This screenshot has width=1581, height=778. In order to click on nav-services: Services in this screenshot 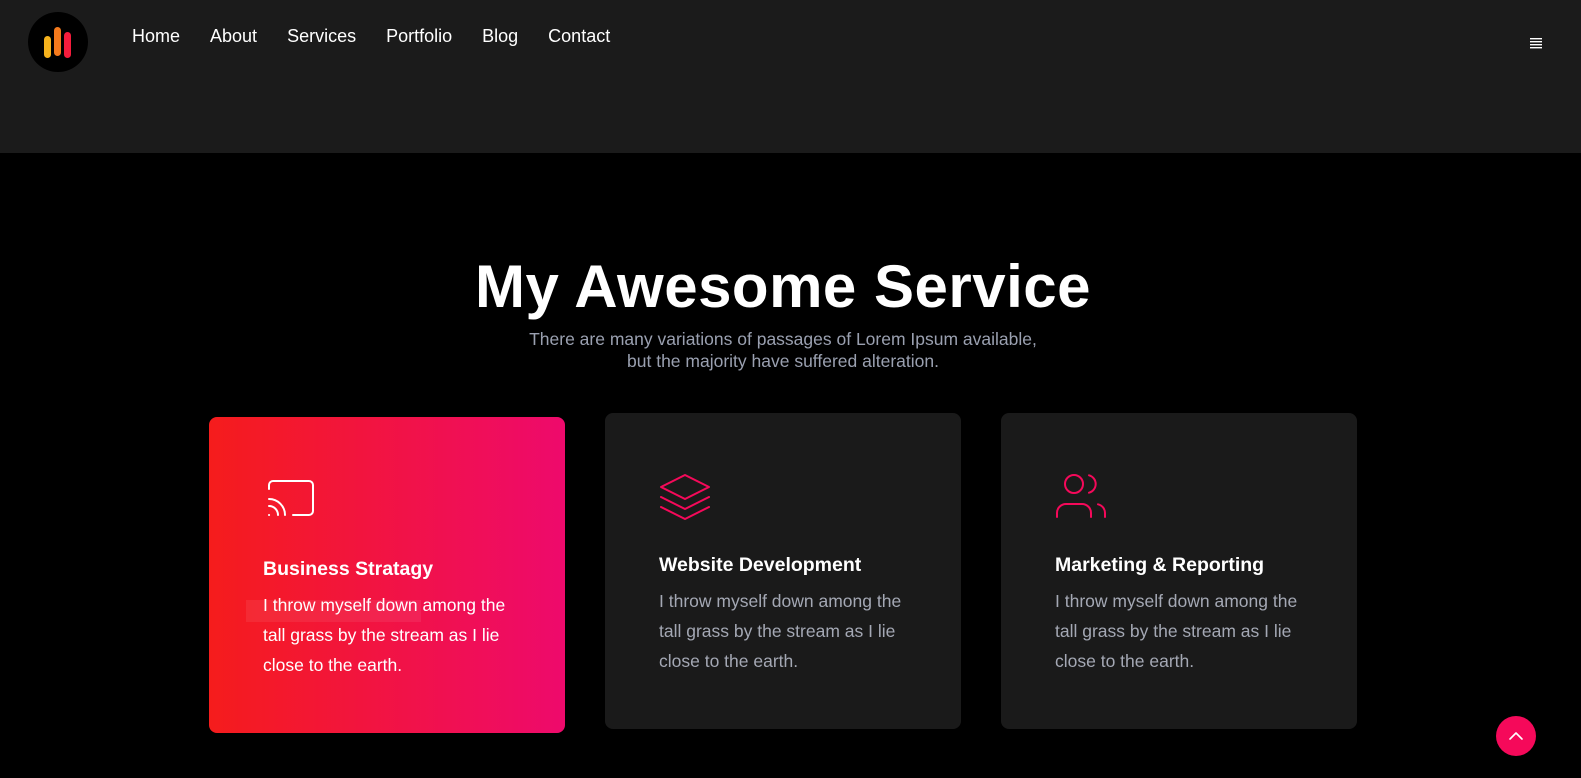, I will do `click(321, 36)`.